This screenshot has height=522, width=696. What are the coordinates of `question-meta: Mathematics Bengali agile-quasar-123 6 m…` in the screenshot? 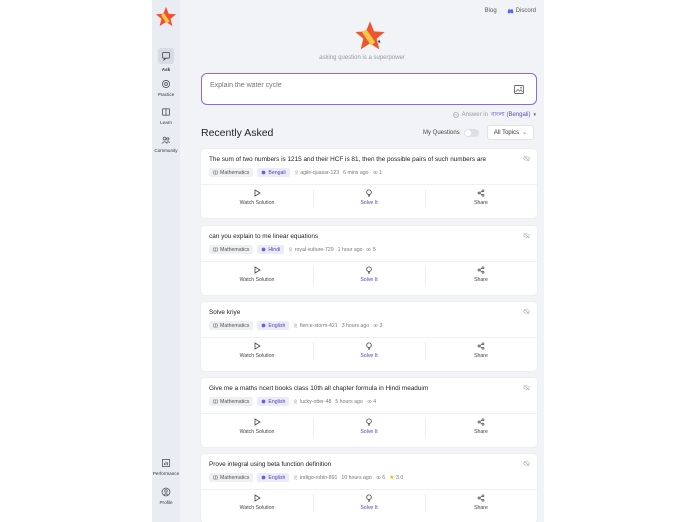 It's located at (295, 172).